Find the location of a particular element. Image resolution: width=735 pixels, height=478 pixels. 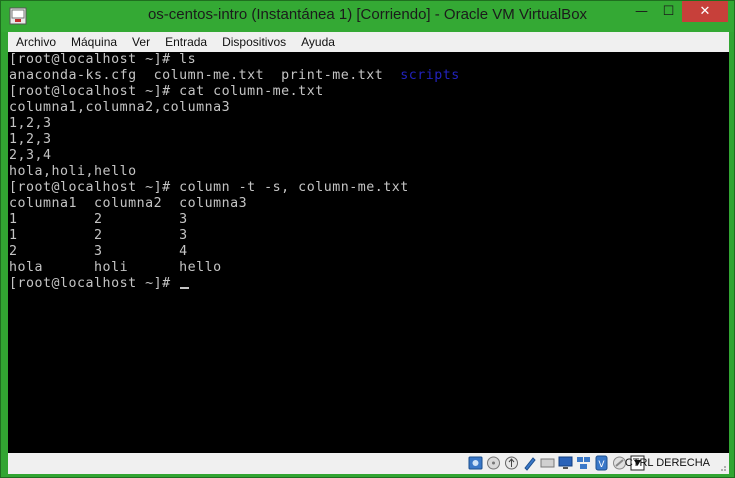

directory-name: scripts is located at coordinates (430, 75).